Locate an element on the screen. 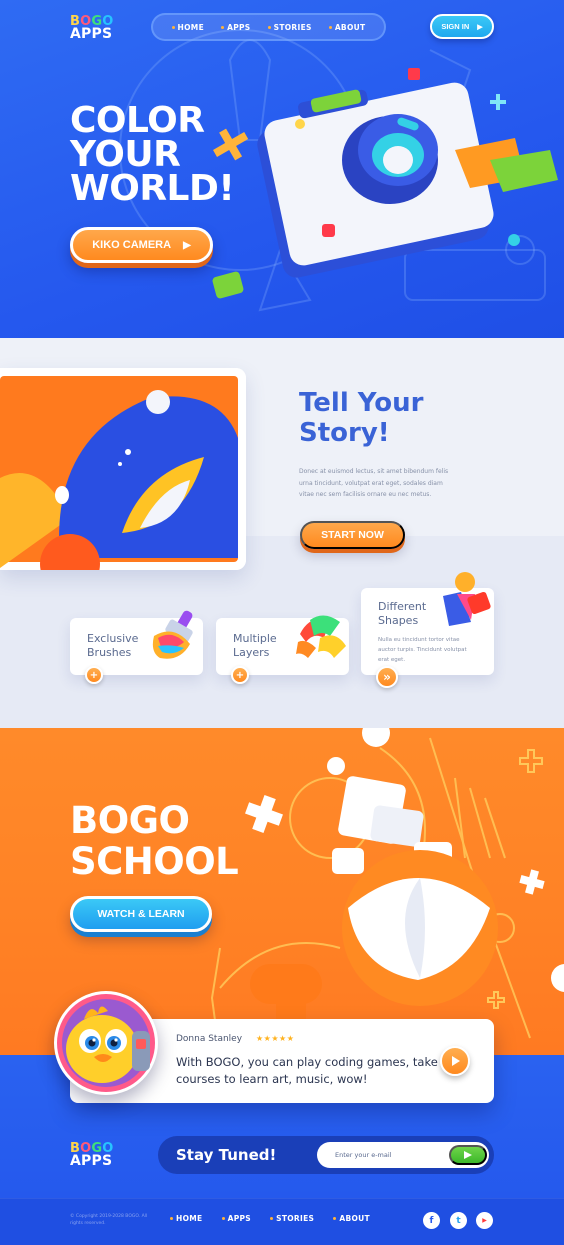 The height and width of the screenshot is (1245, 564). hero-title-line: COLOR is located at coordinates (137, 120).